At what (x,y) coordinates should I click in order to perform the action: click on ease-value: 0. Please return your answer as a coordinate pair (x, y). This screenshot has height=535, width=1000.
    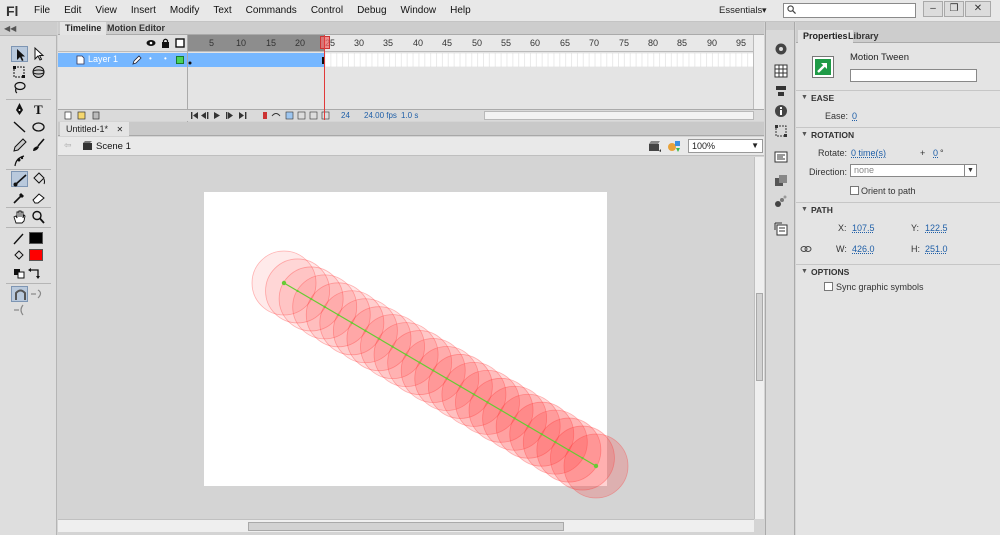
    Looking at the image, I should click on (854, 116).